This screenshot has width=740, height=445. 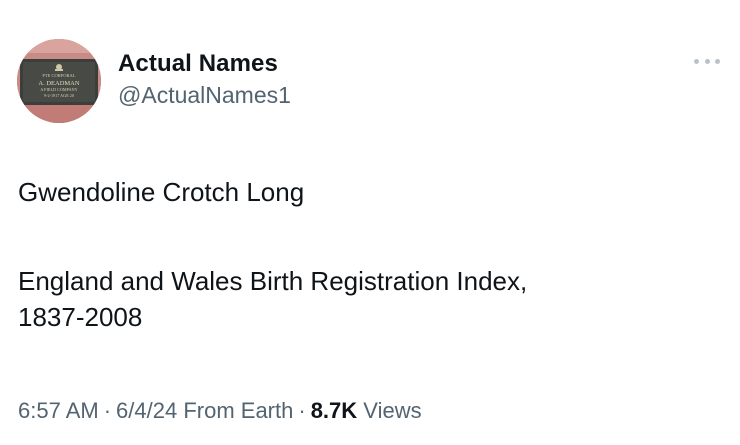 I want to click on author-block: Actual Names @ActualNames1, so click(x=204, y=79).